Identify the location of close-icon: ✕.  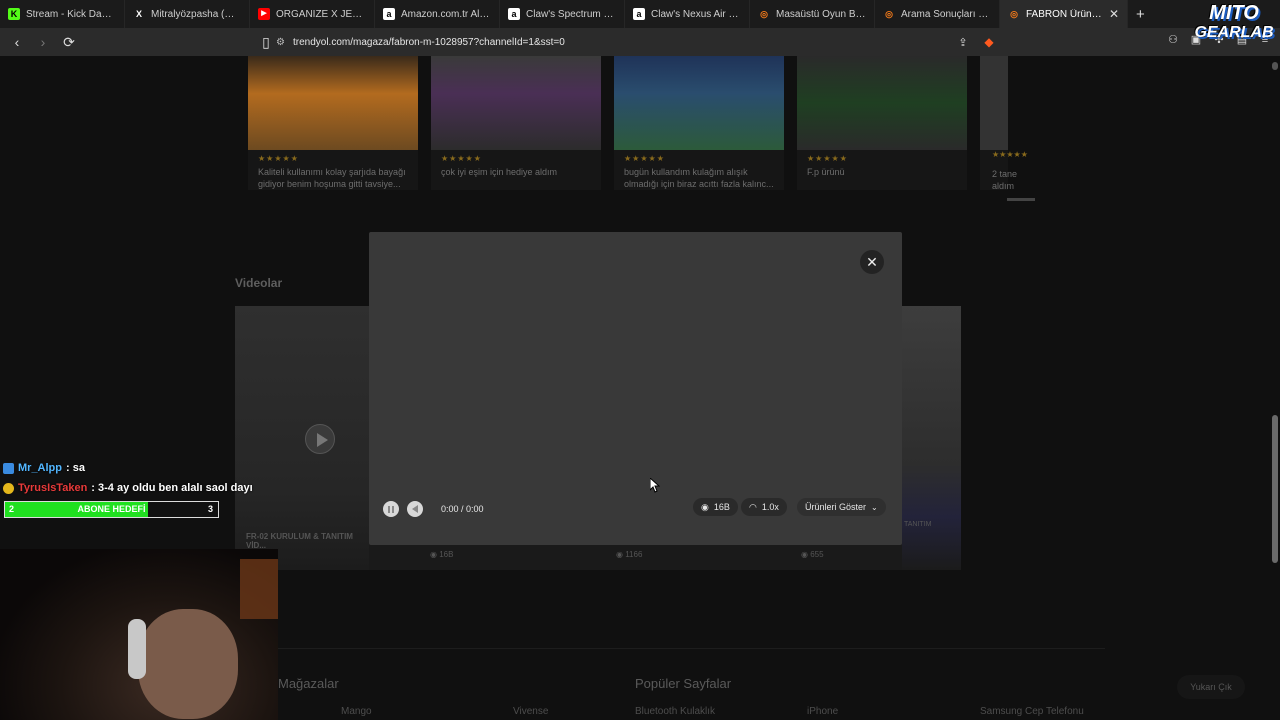
(872, 261).